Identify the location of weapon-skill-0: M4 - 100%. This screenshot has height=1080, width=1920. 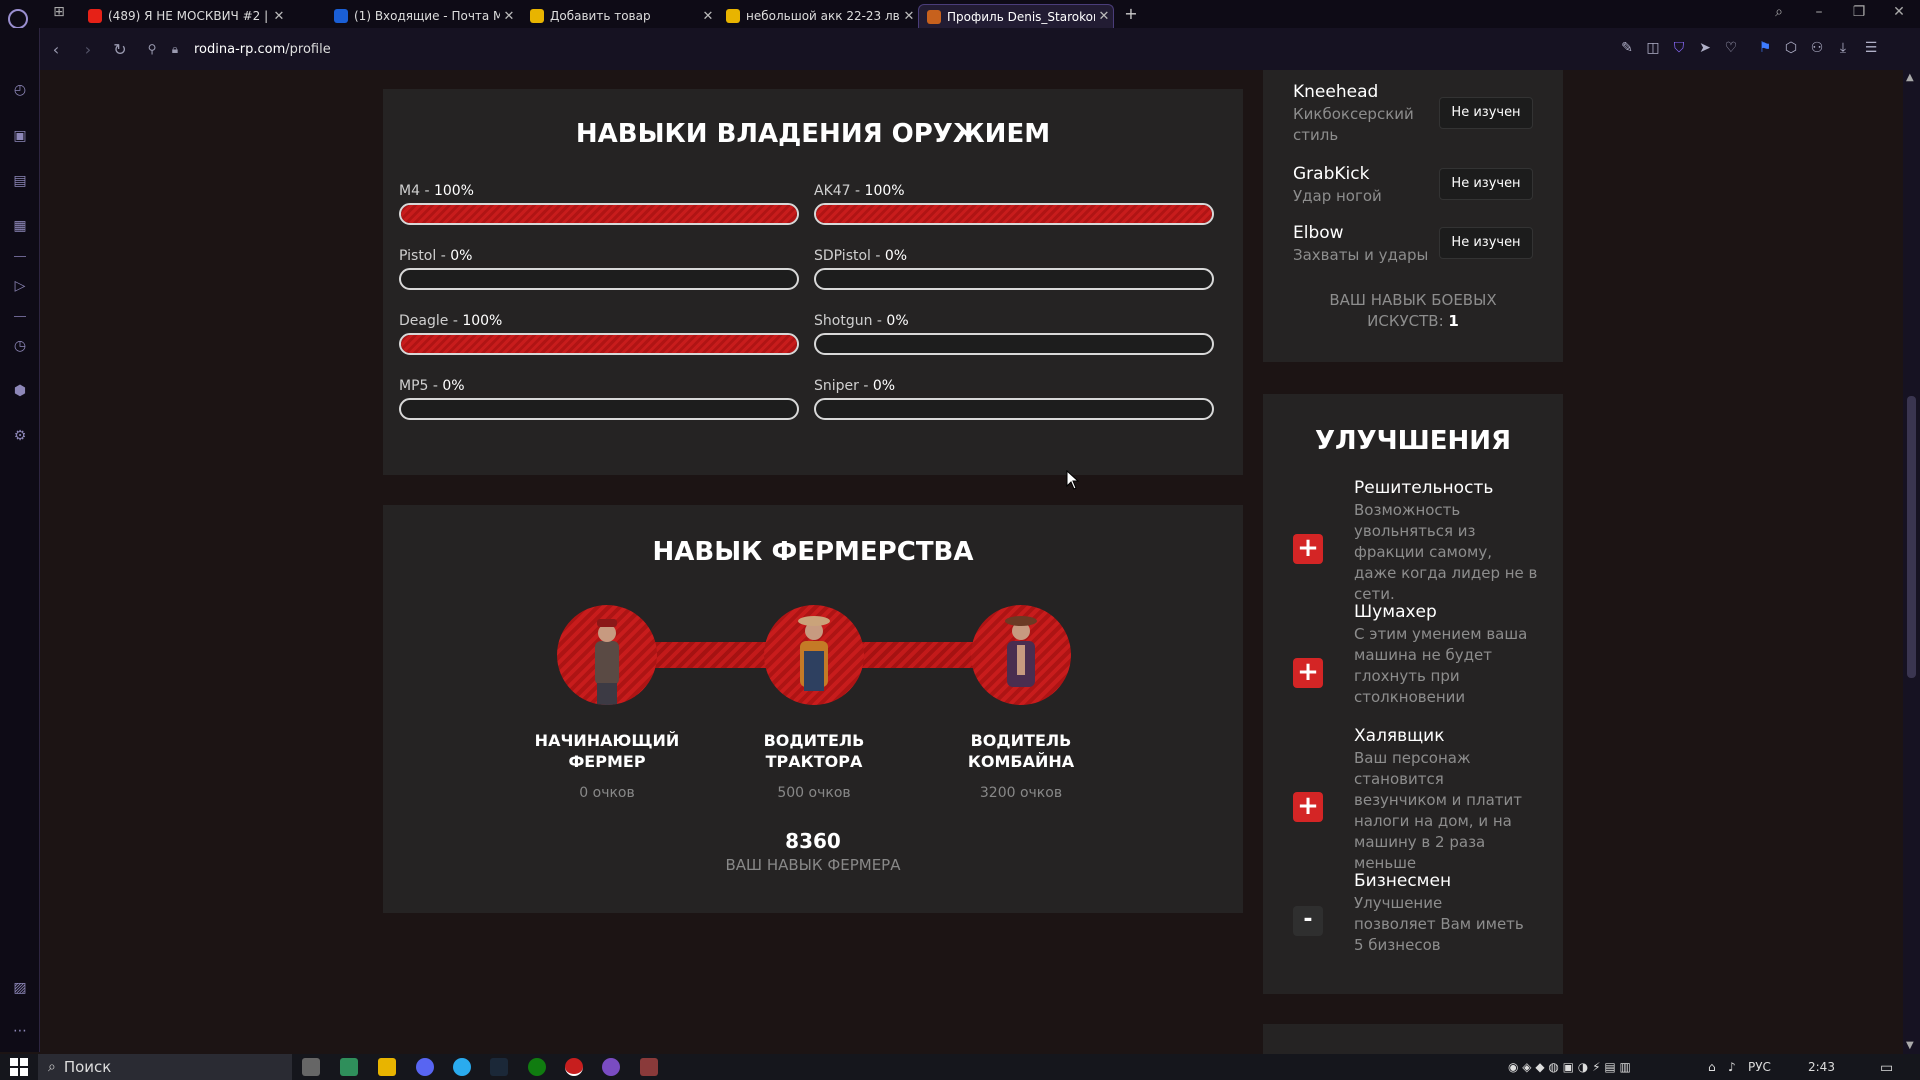
(599, 204).